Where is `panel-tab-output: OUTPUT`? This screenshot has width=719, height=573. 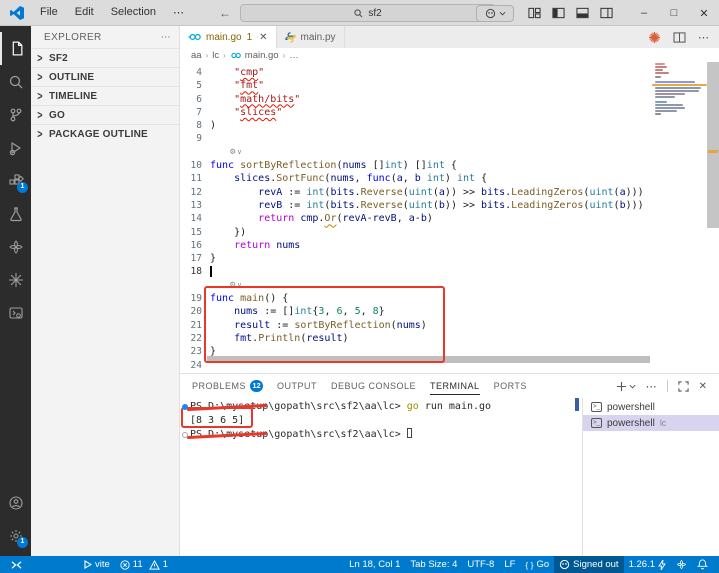
panel-tab-output: OUTPUT is located at coordinates (297, 386).